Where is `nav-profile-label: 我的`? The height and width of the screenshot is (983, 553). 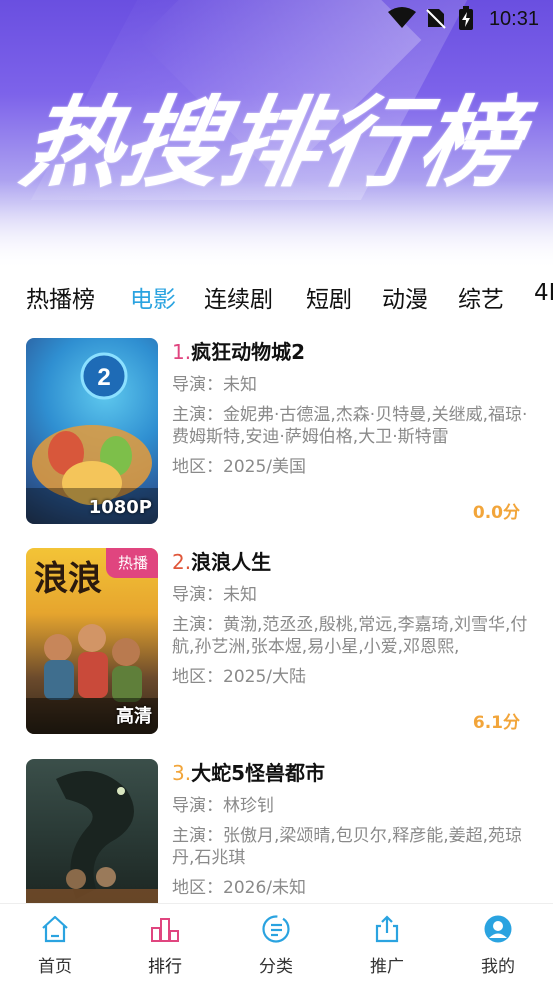 nav-profile-label: 我的 is located at coordinates (498, 967).